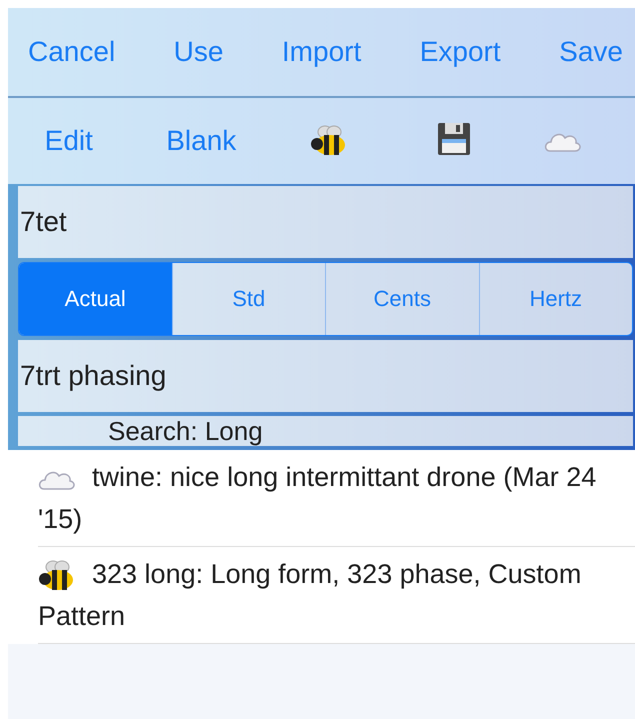 The height and width of the screenshot is (719, 635). What do you see at coordinates (310, 595) in the screenshot?
I see `result-text: 323 long: Long form, 323 phase, Custom Pattern` at bounding box center [310, 595].